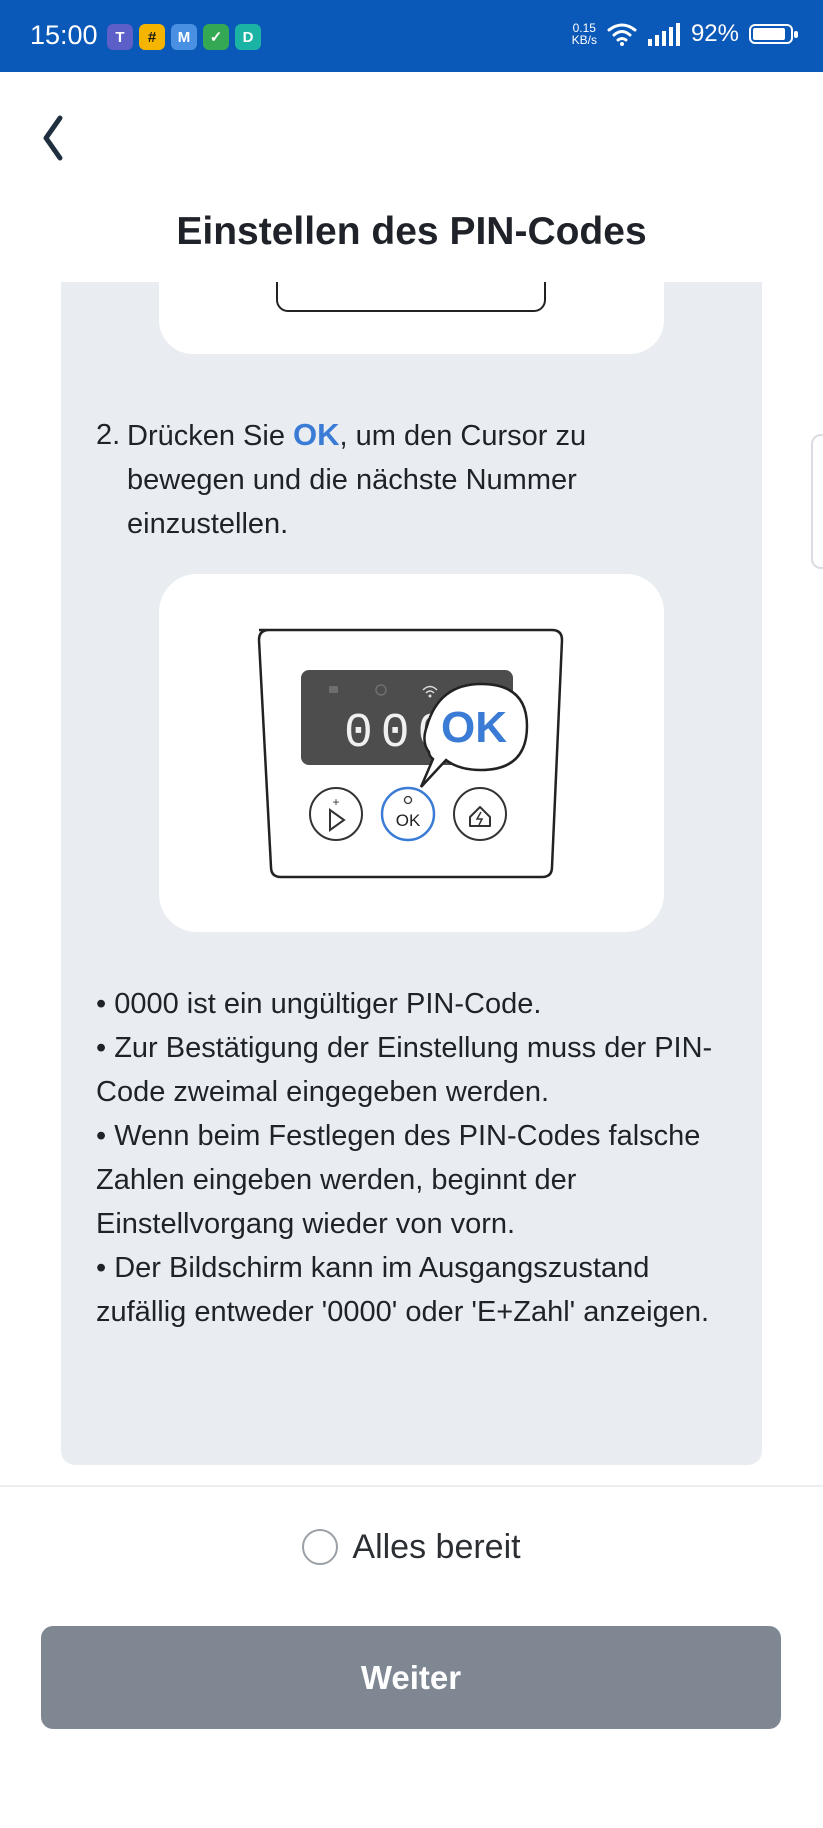 The height and width of the screenshot is (1828, 823). Describe the element at coordinates (411, 1486) in the screenshot. I see `footer-divider` at that location.